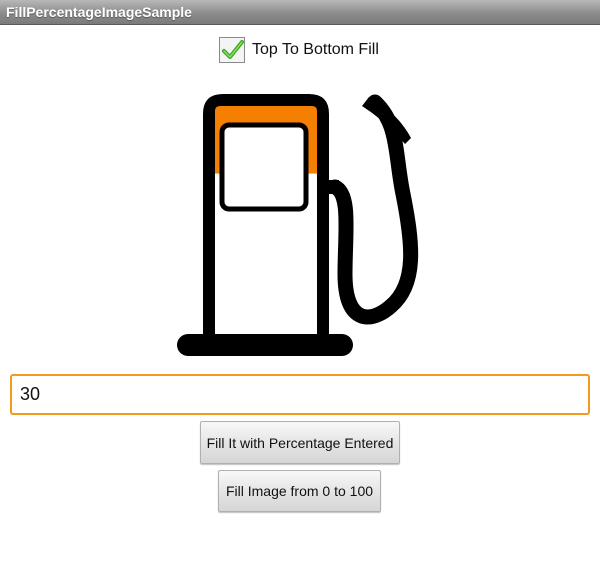 Image resolution: width=600 pixels, height=563 pixels. I want to click on app-title: FillPercentageImageSample, so click(99, 12).